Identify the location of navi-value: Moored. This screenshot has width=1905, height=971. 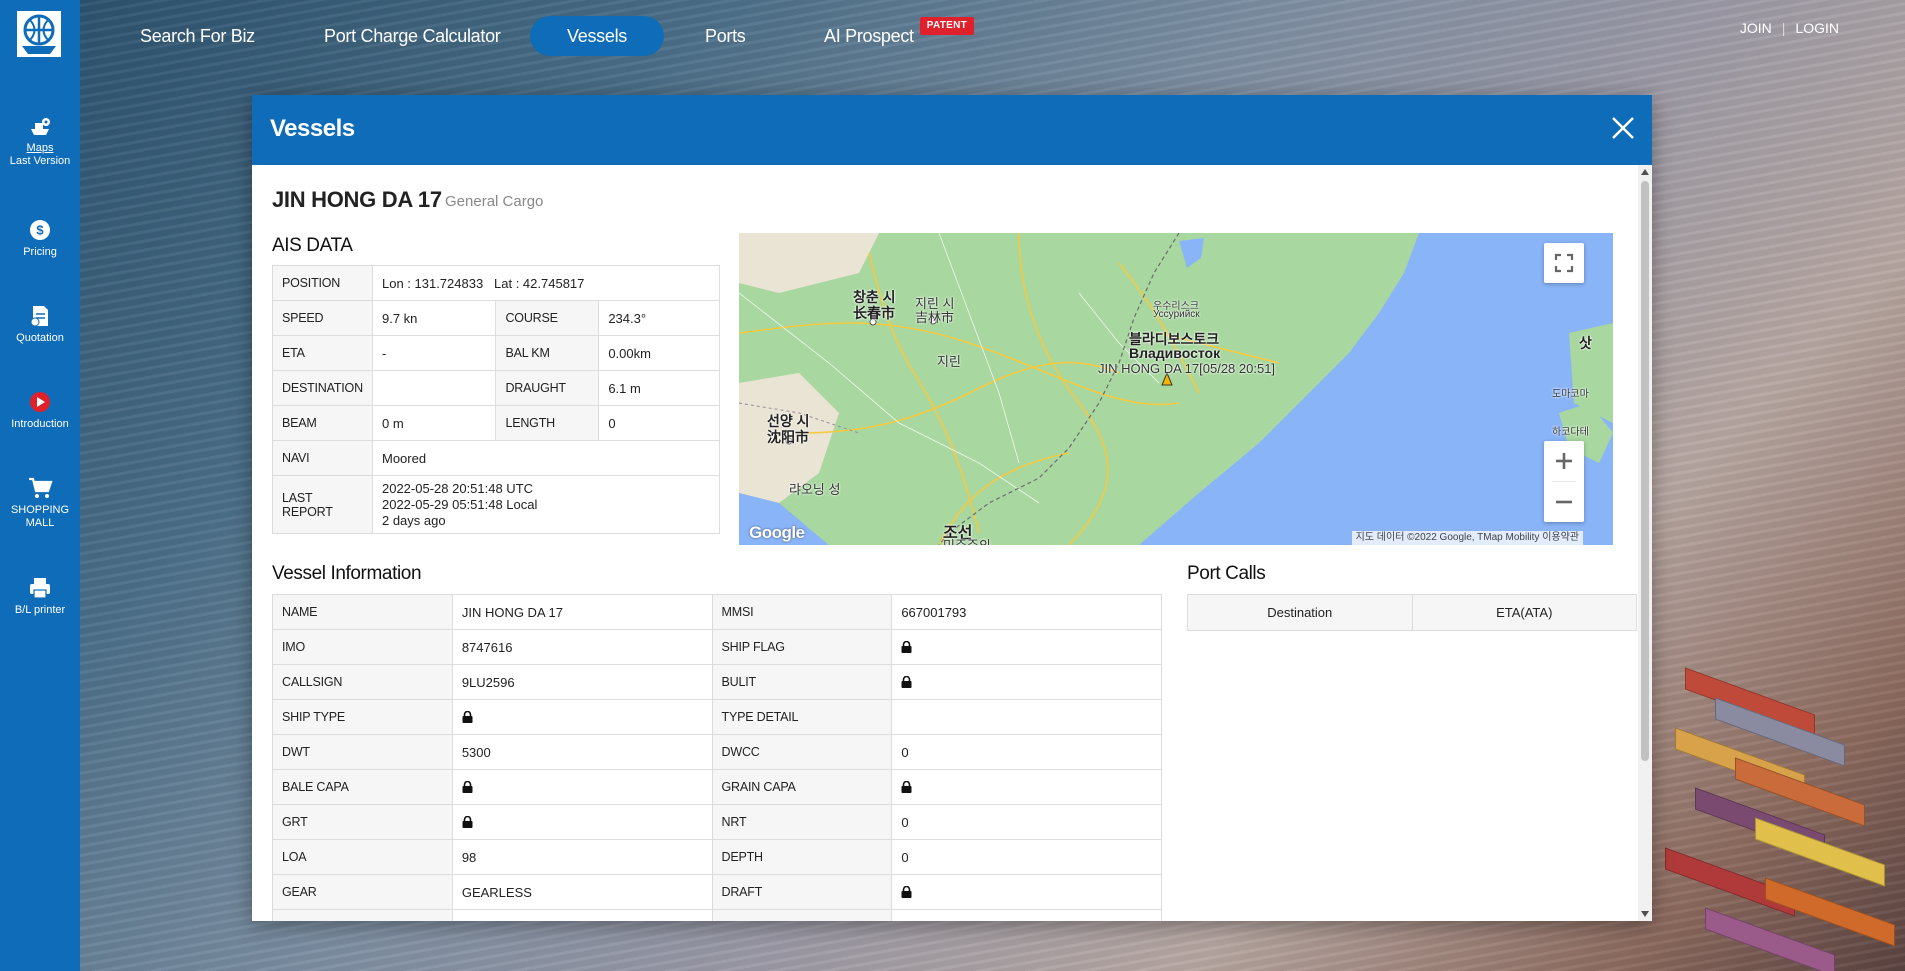
(546, 458).